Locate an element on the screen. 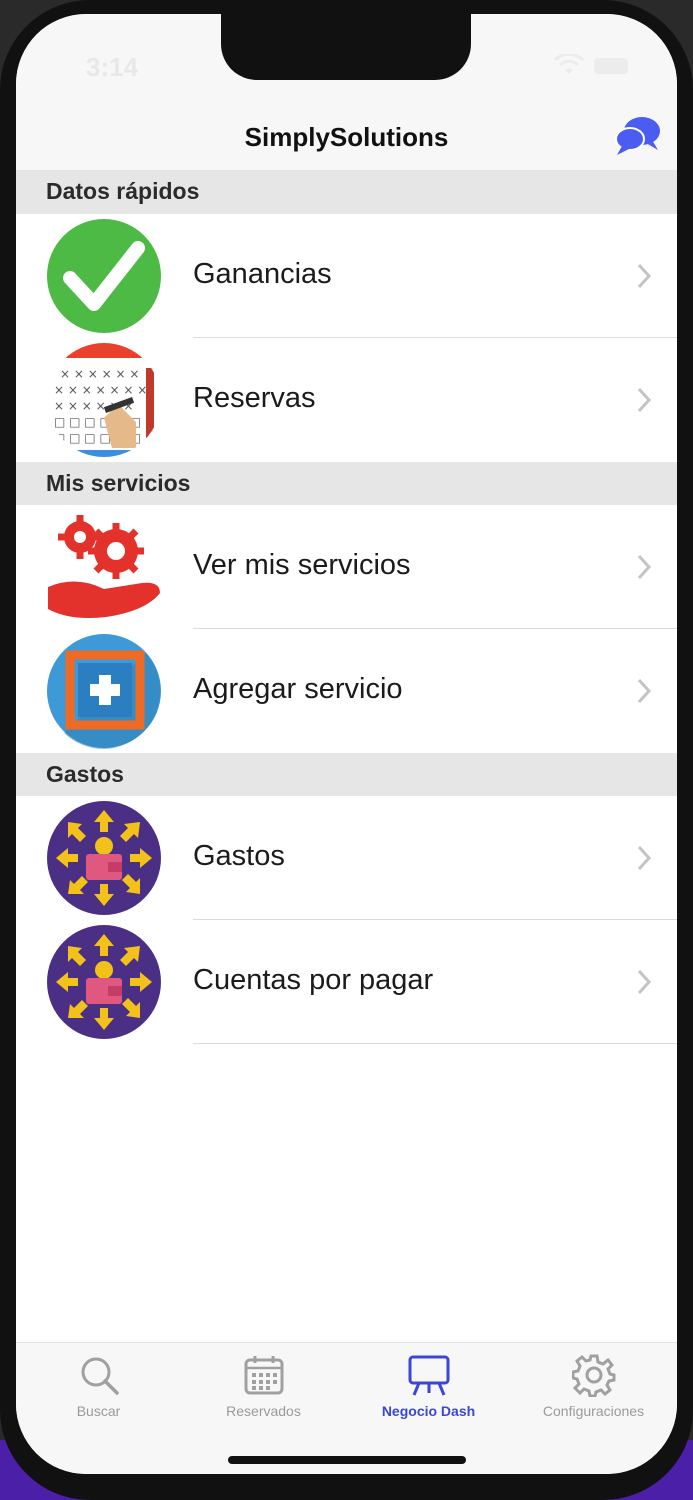 The height and width of the screenshot is (1500, 693). row-separator is located at coordinates (435, 1043).